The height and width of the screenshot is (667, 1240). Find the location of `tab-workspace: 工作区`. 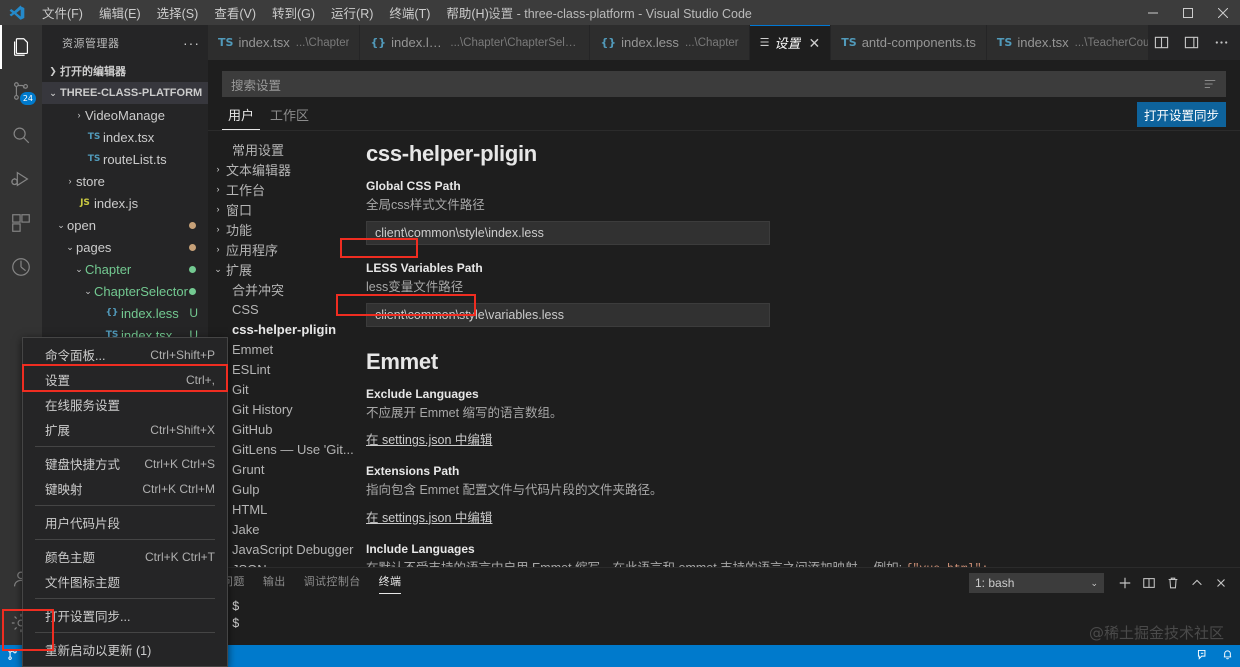

tab-workspace: 工作区 is located at coordinates (289, 117).